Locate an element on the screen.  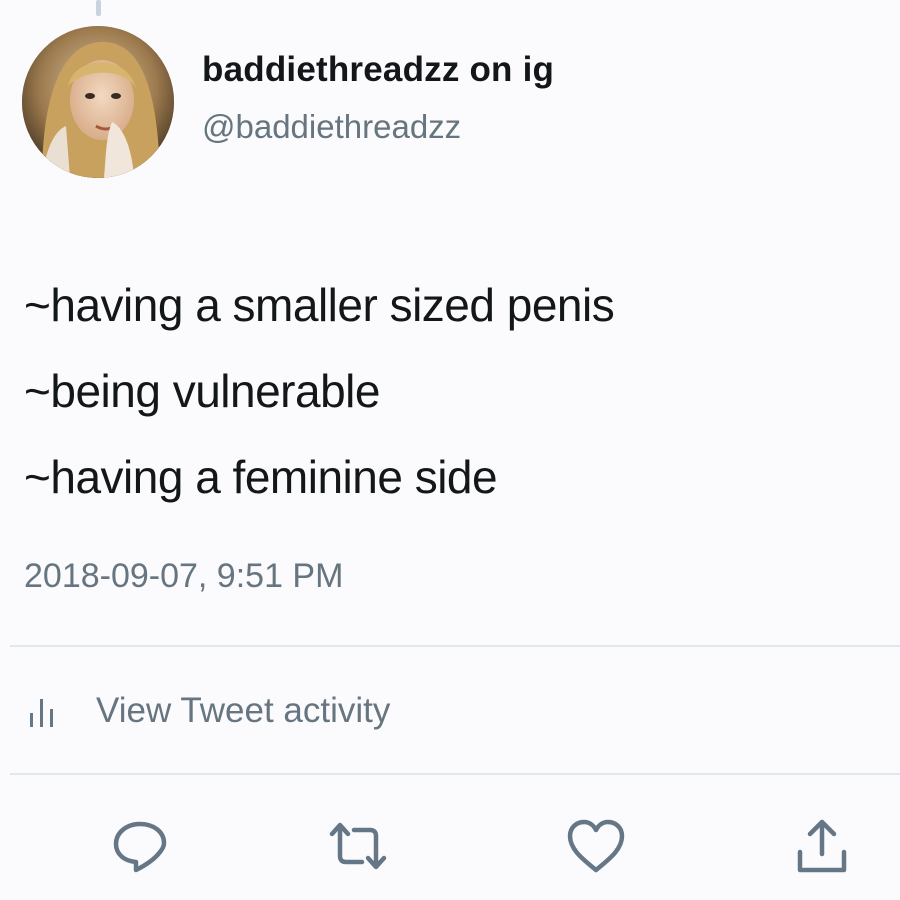
user-handle: @baddiethreadzz is located at coordinates (331, 127).